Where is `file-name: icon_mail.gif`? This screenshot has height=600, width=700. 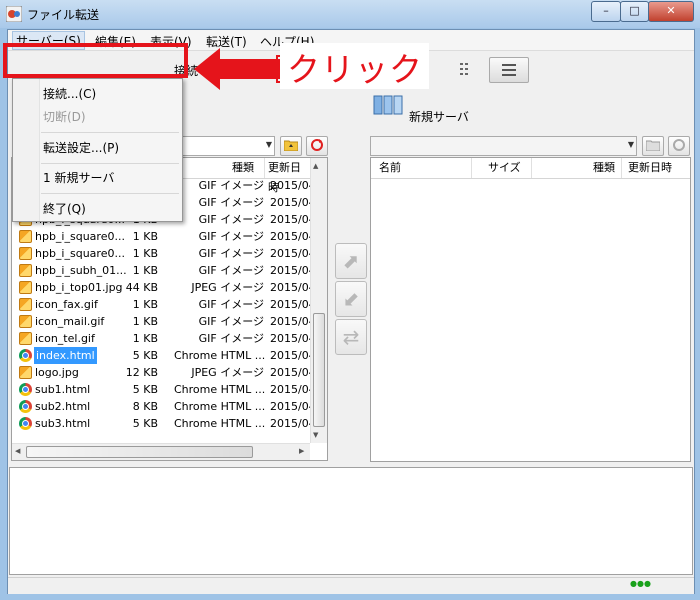
file-name: icon_mail.gif is located at coordinates (70, 321).